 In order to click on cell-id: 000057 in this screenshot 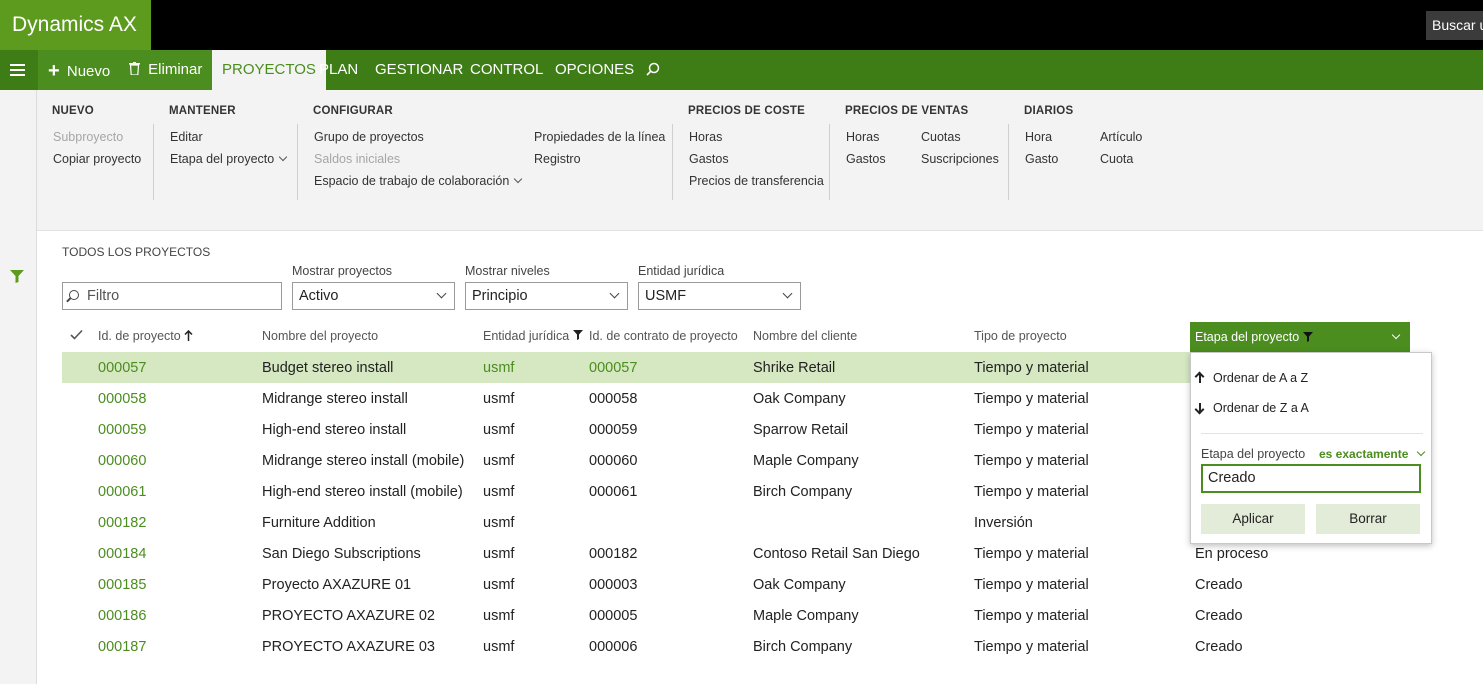, I will do `click(122, 368)`.